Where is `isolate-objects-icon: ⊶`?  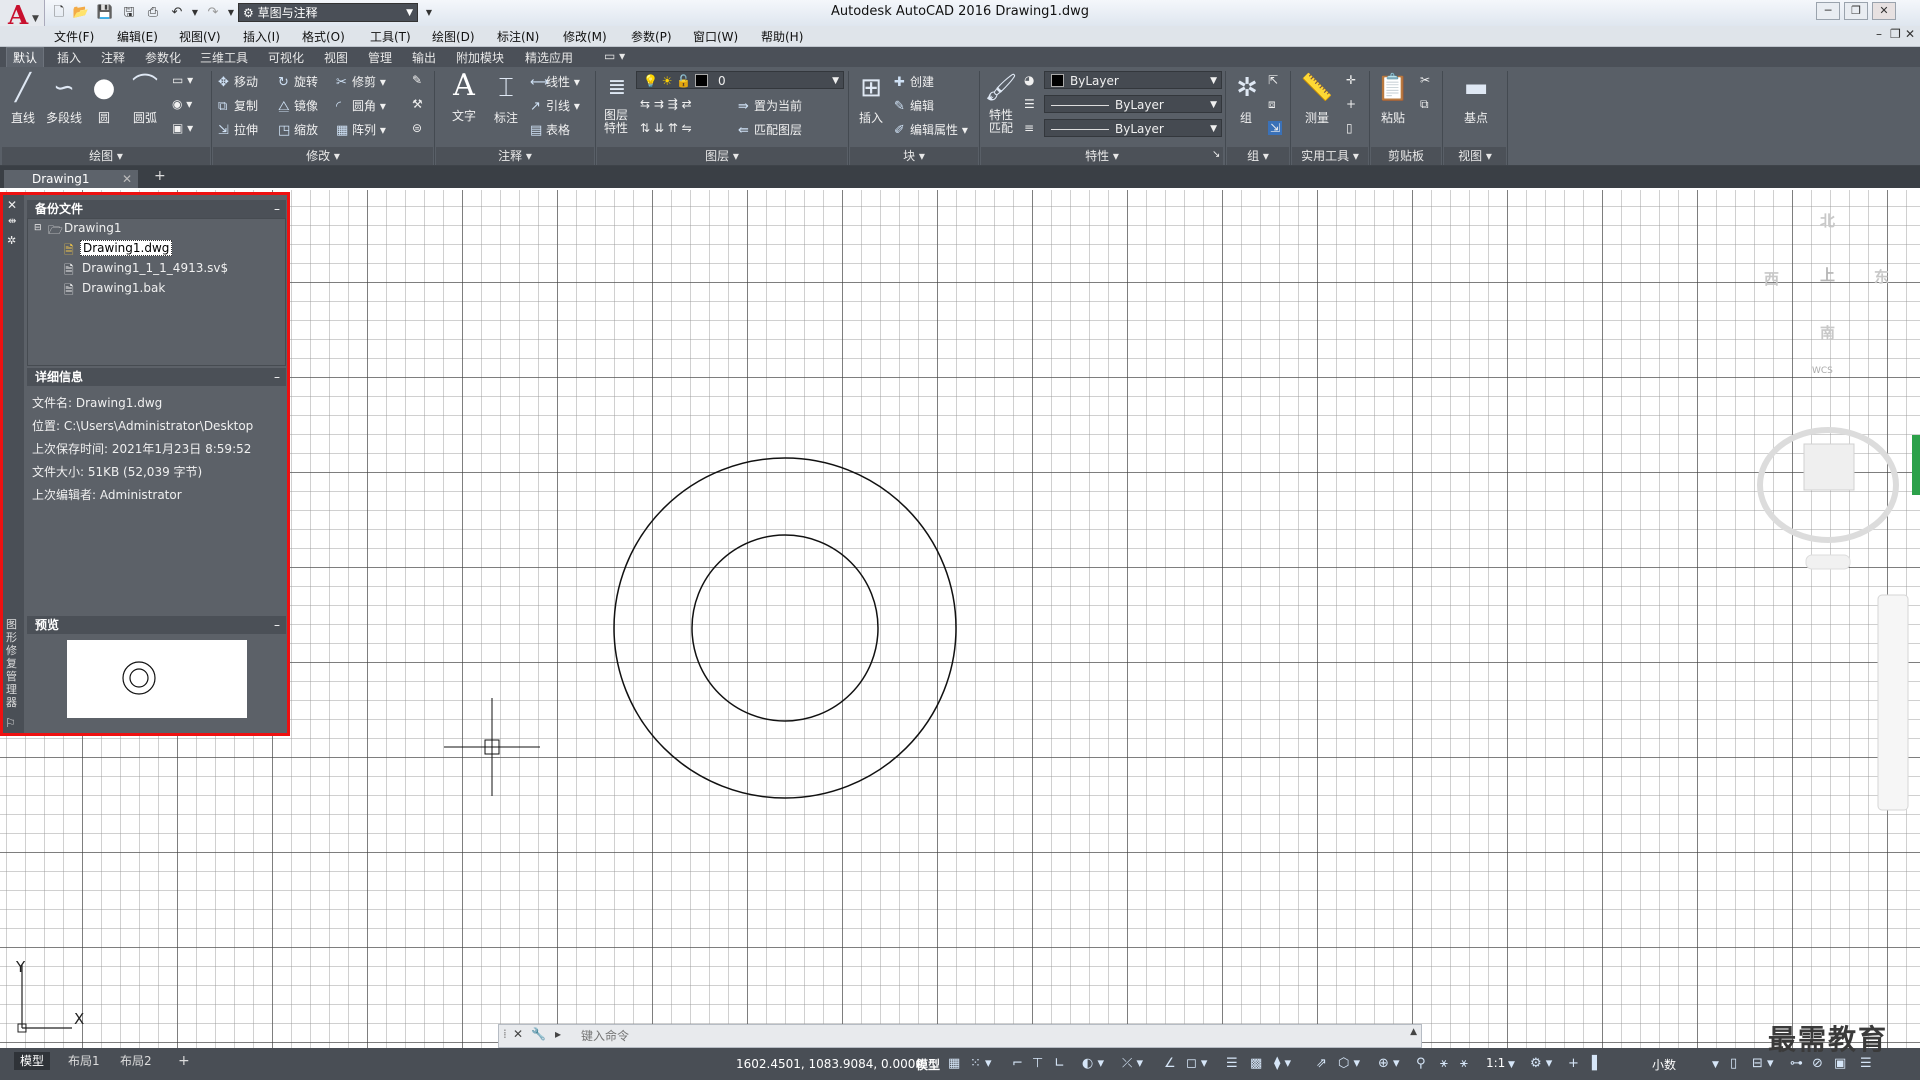
isolate-objects-icon: ⊶ is located at coordinates (1796, 1063).